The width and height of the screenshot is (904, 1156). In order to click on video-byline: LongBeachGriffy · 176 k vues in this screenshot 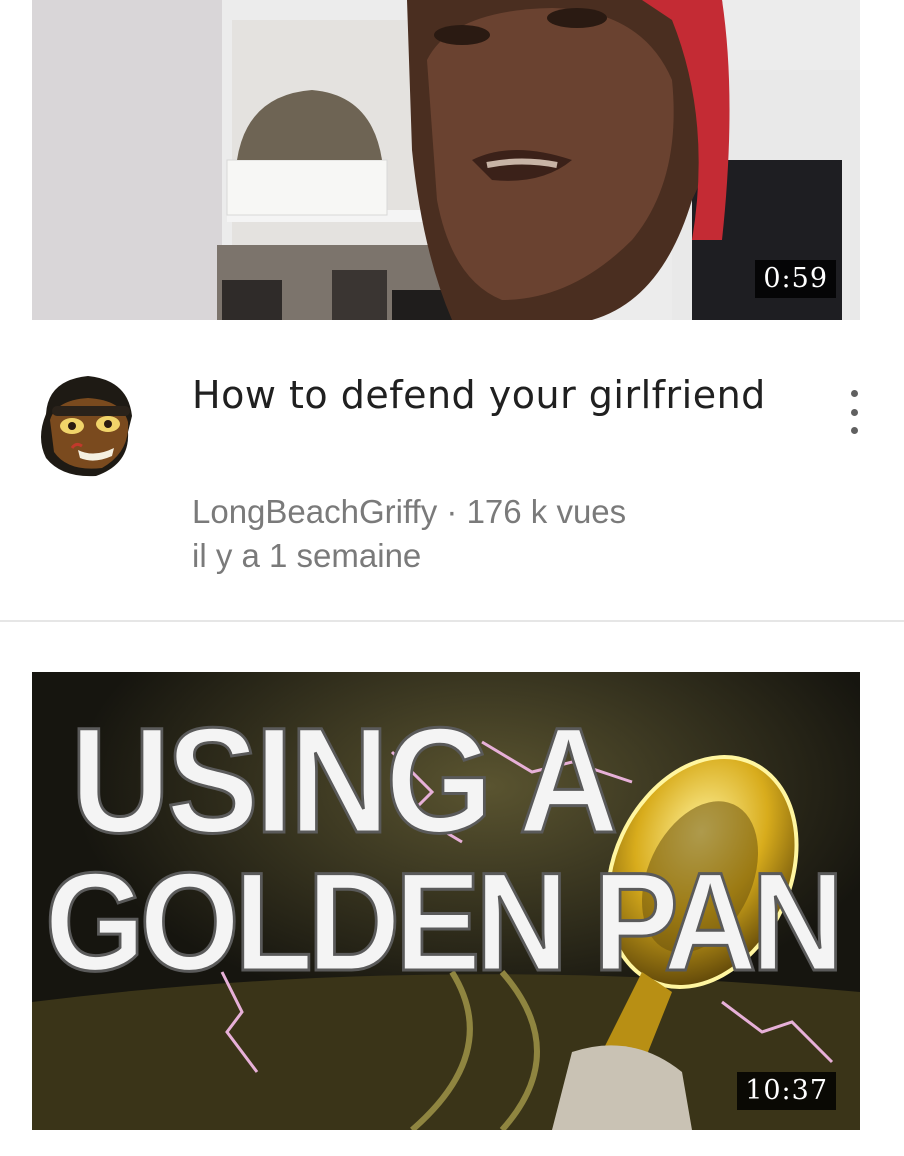, I will do `click(502, 512)`.